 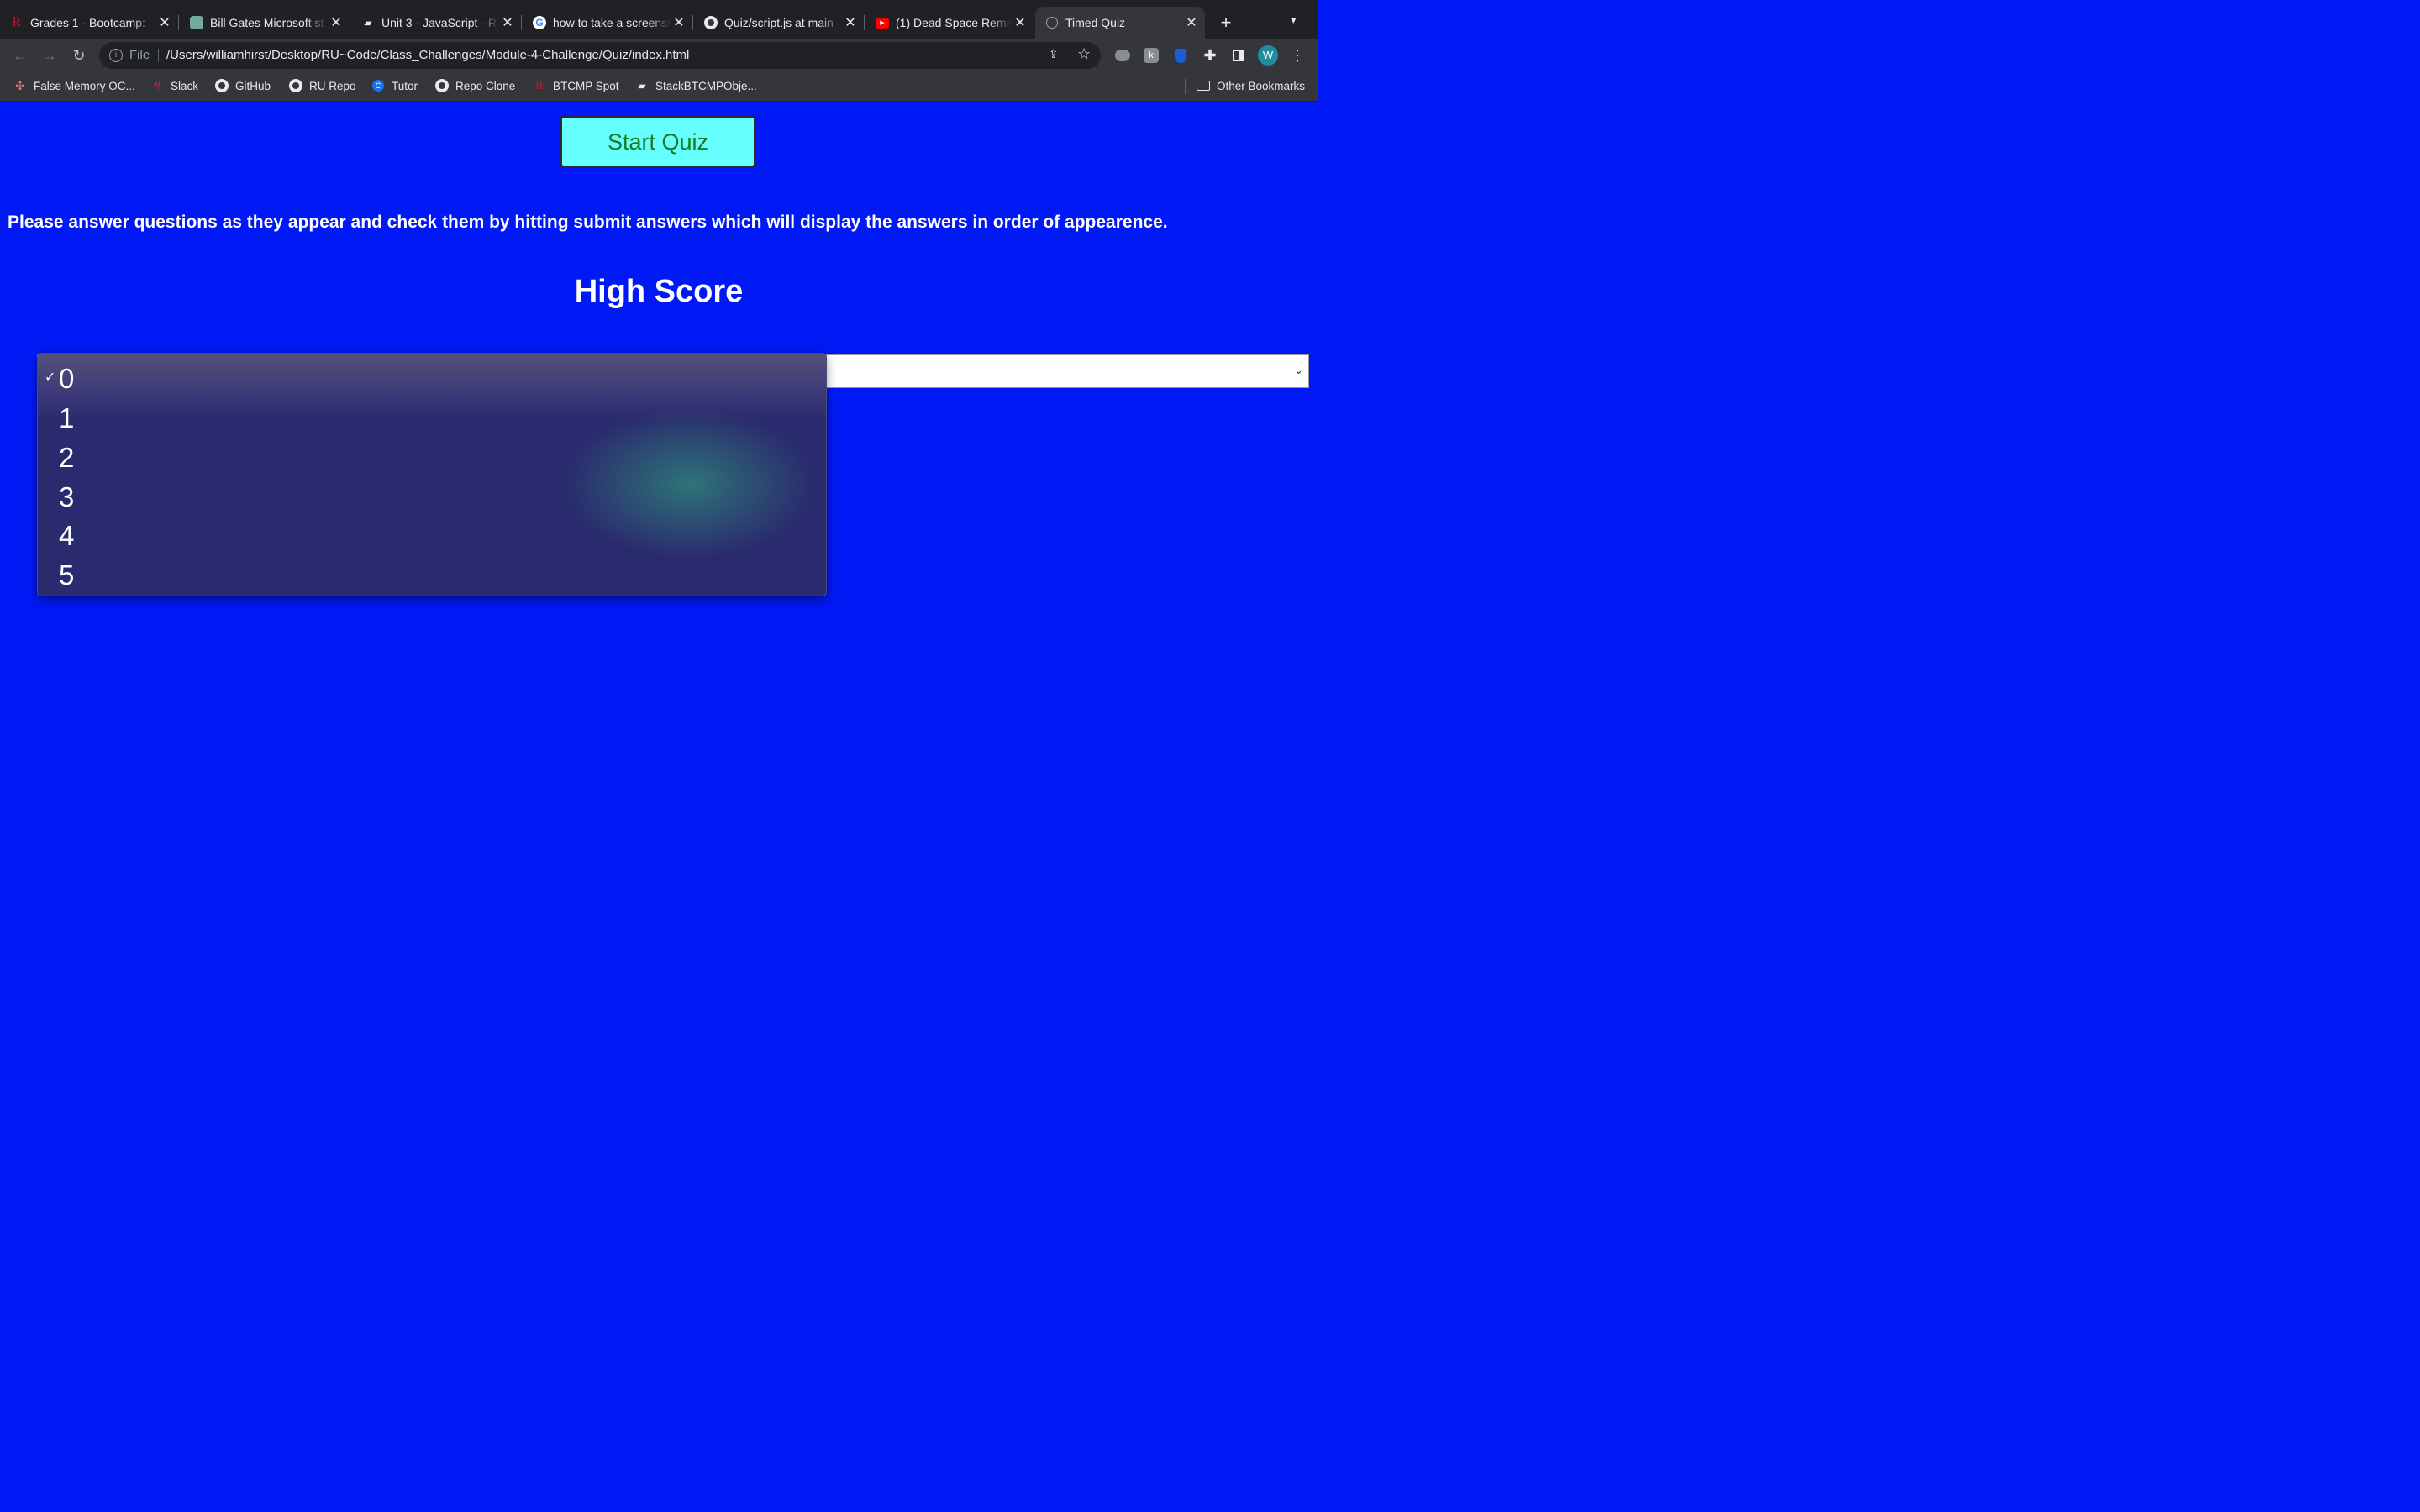 I want to click on start-quiz-button: Start Quiz, so click(x=658, y=142).